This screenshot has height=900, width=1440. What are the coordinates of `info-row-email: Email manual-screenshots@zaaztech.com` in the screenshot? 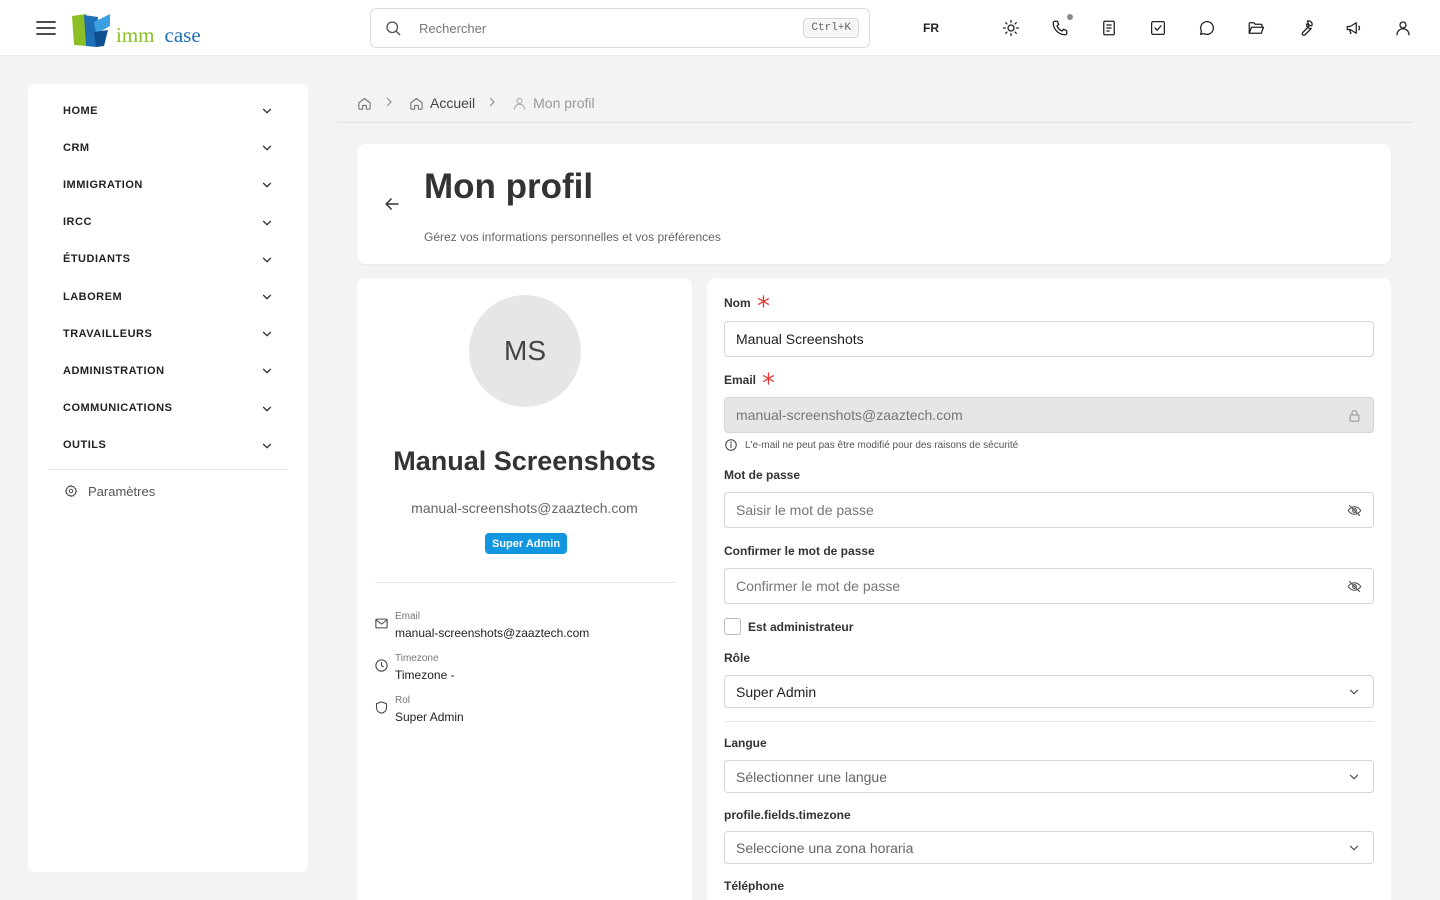 It's located at (481, 626).